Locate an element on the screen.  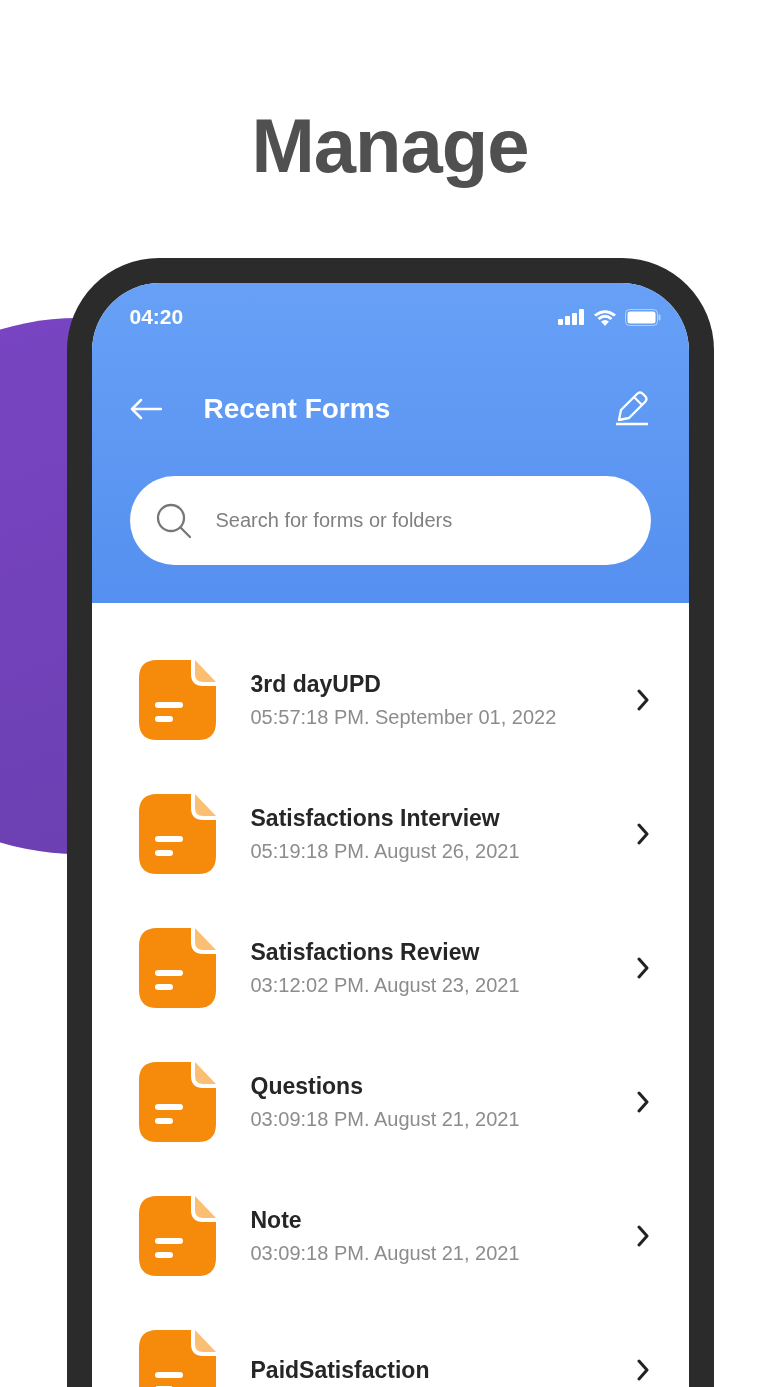
form-list-item: Questions 03:09:18 PM. August 21, 2021 is located at coordinates (393, 1102).